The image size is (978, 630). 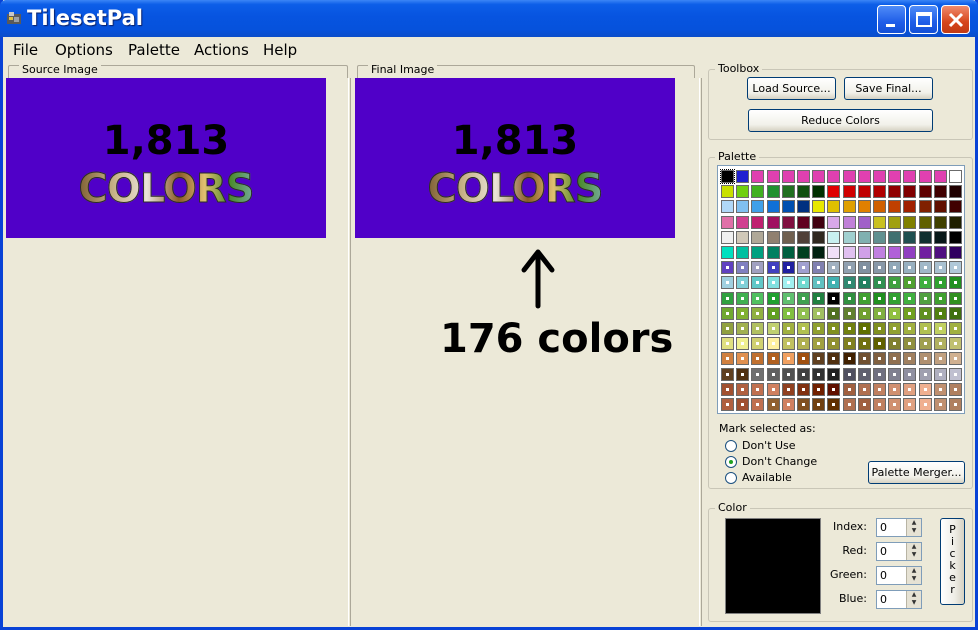 What do you see at coordinates (952, 561) in the screenshot?
I see `picker-button: Picker` at bounding box center [952, 561].